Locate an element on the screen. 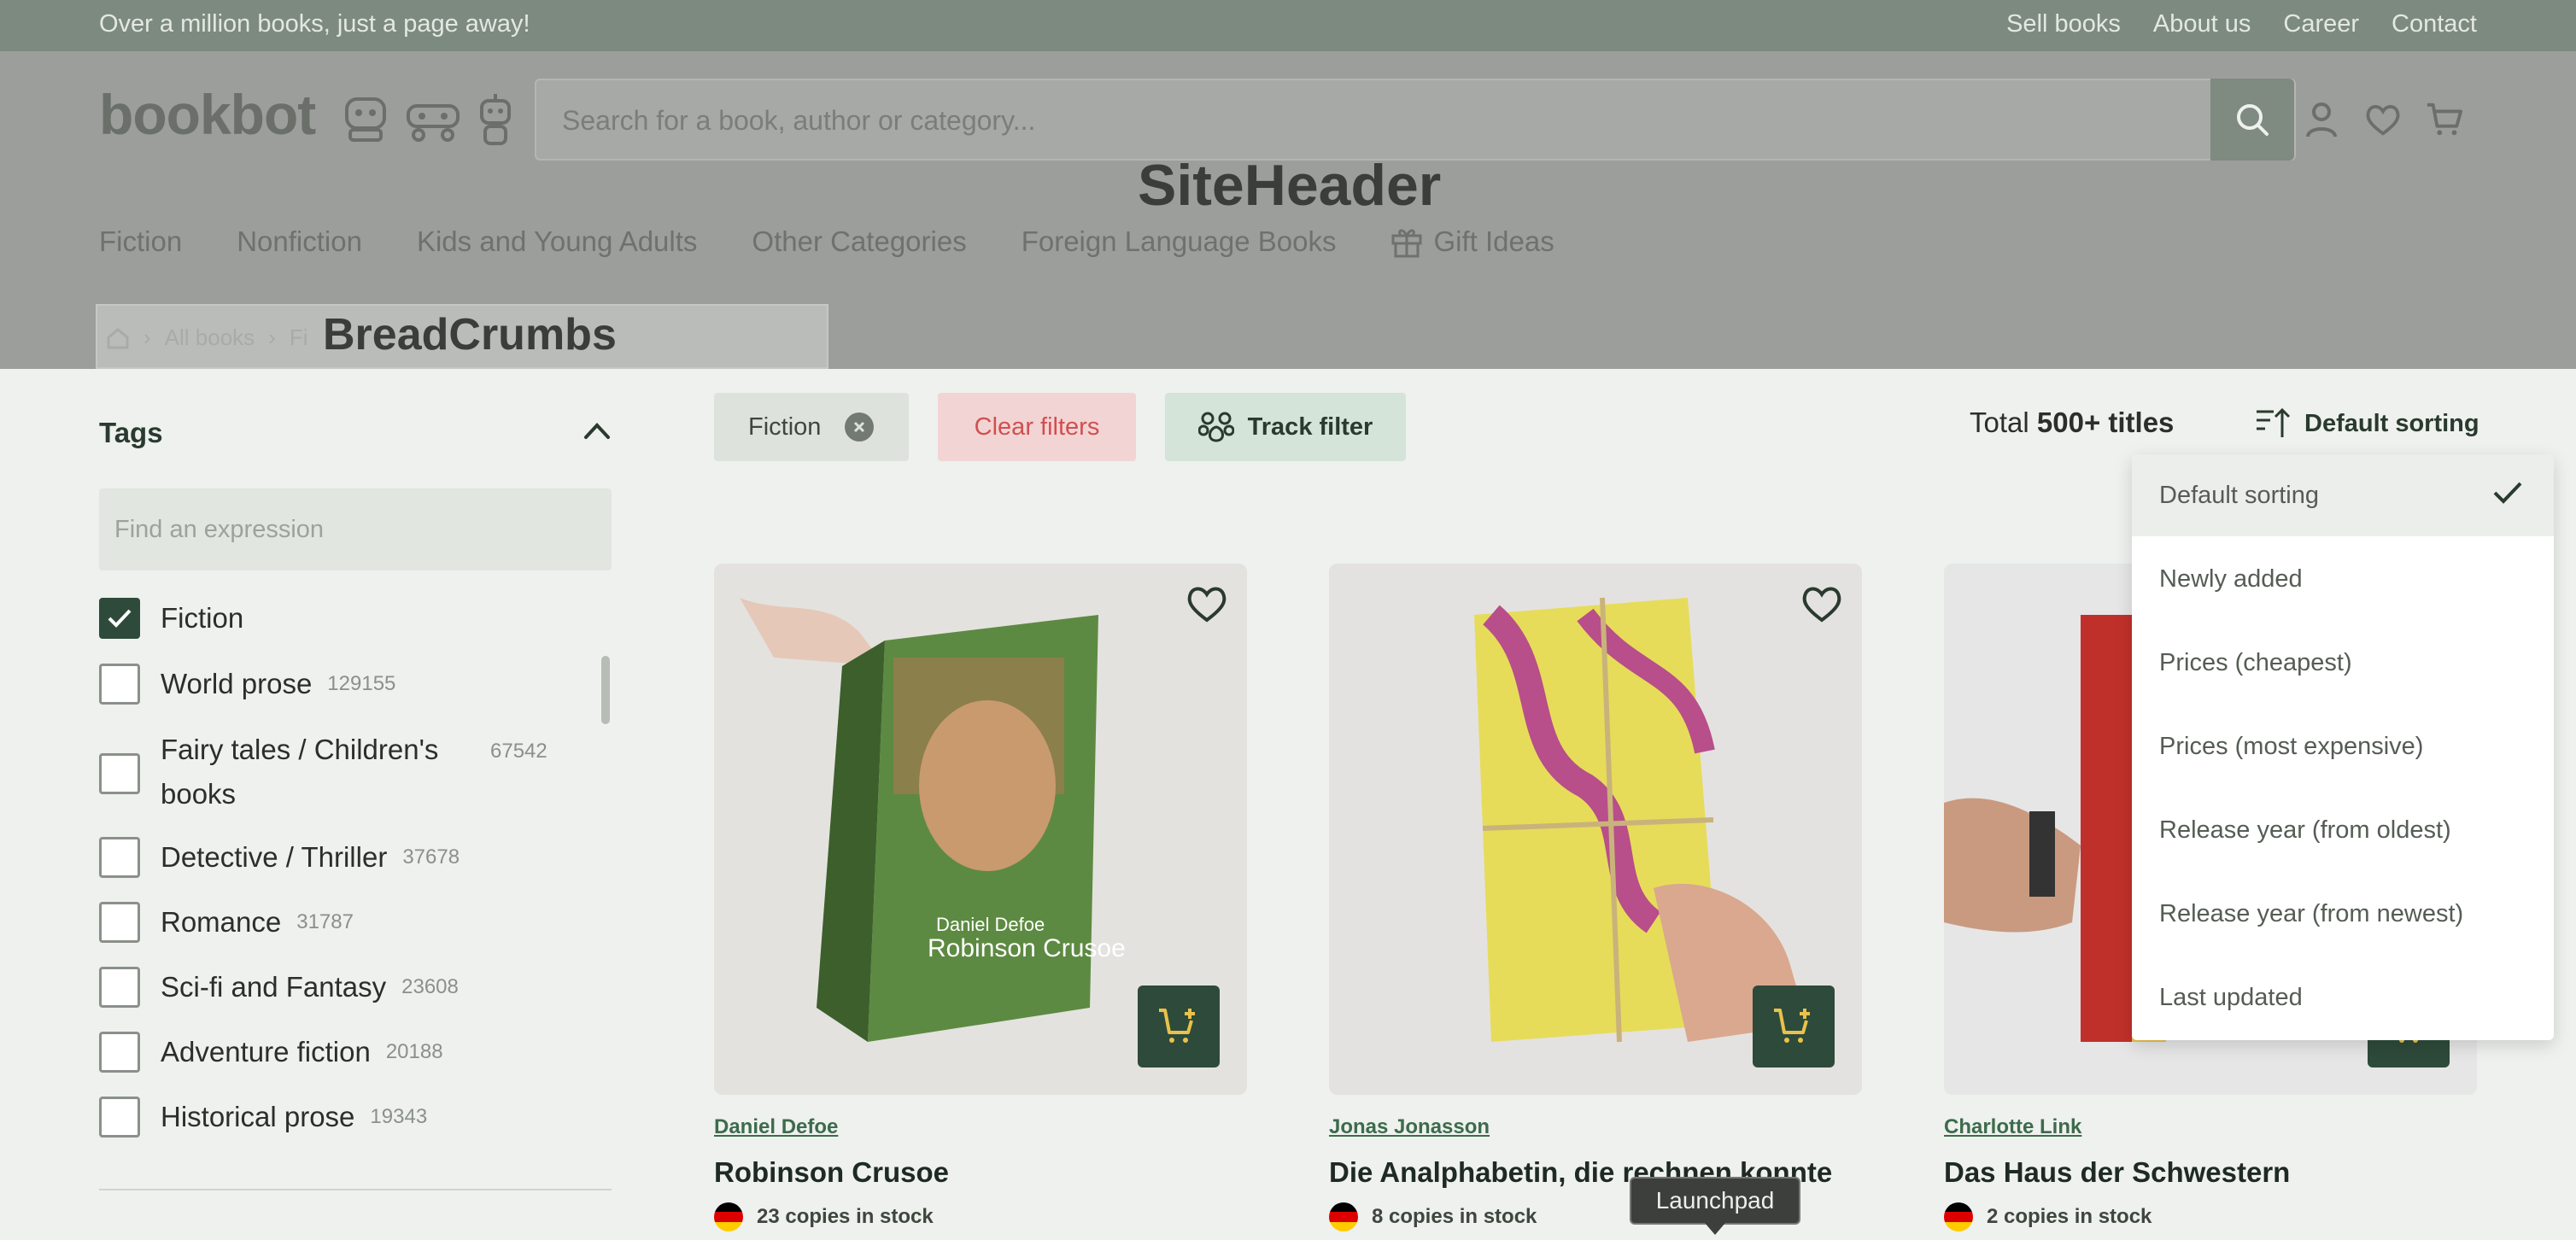 The height and width of the screenshot is (1240, 2576). sort-option-last-updated: Last updated is located at coordinates (2343, 997).